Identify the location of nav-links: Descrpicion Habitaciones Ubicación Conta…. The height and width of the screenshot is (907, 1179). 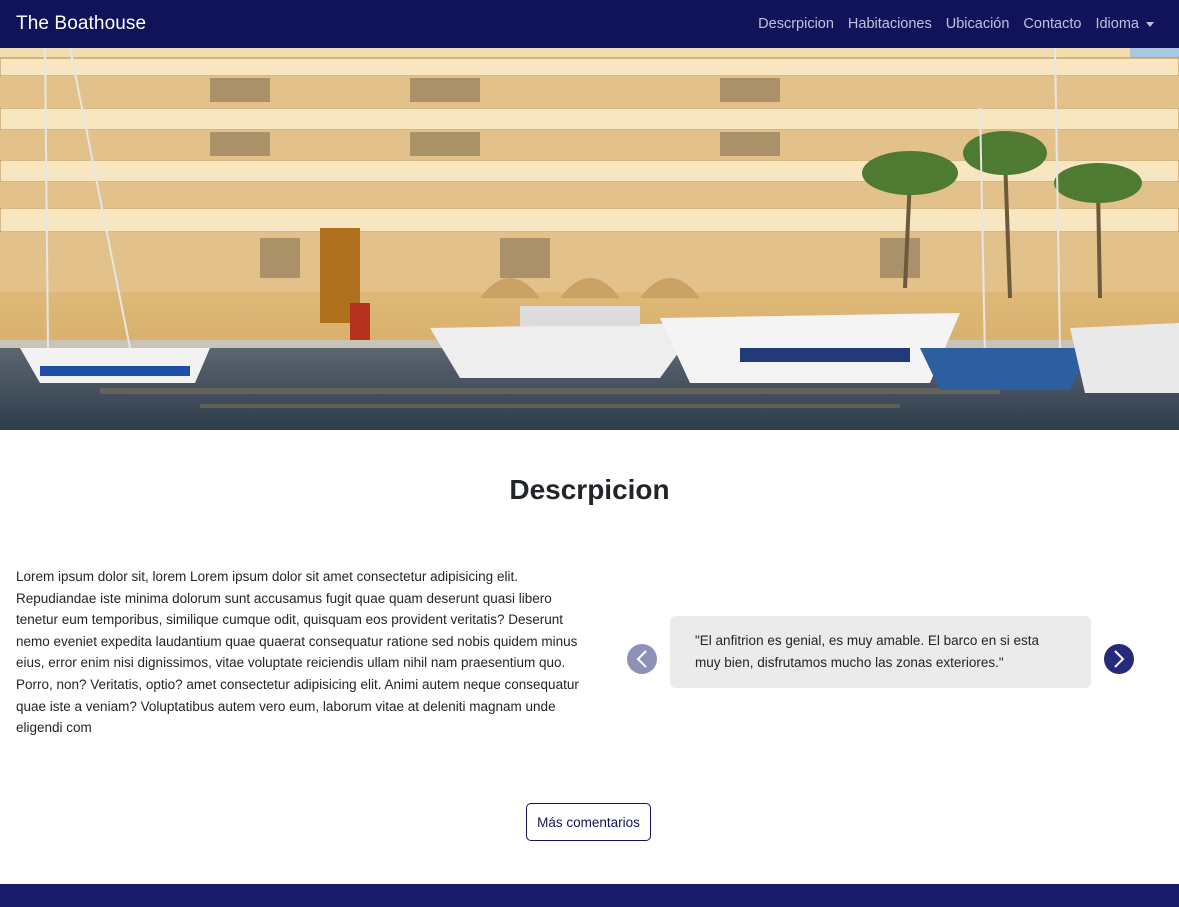
(957, 24).